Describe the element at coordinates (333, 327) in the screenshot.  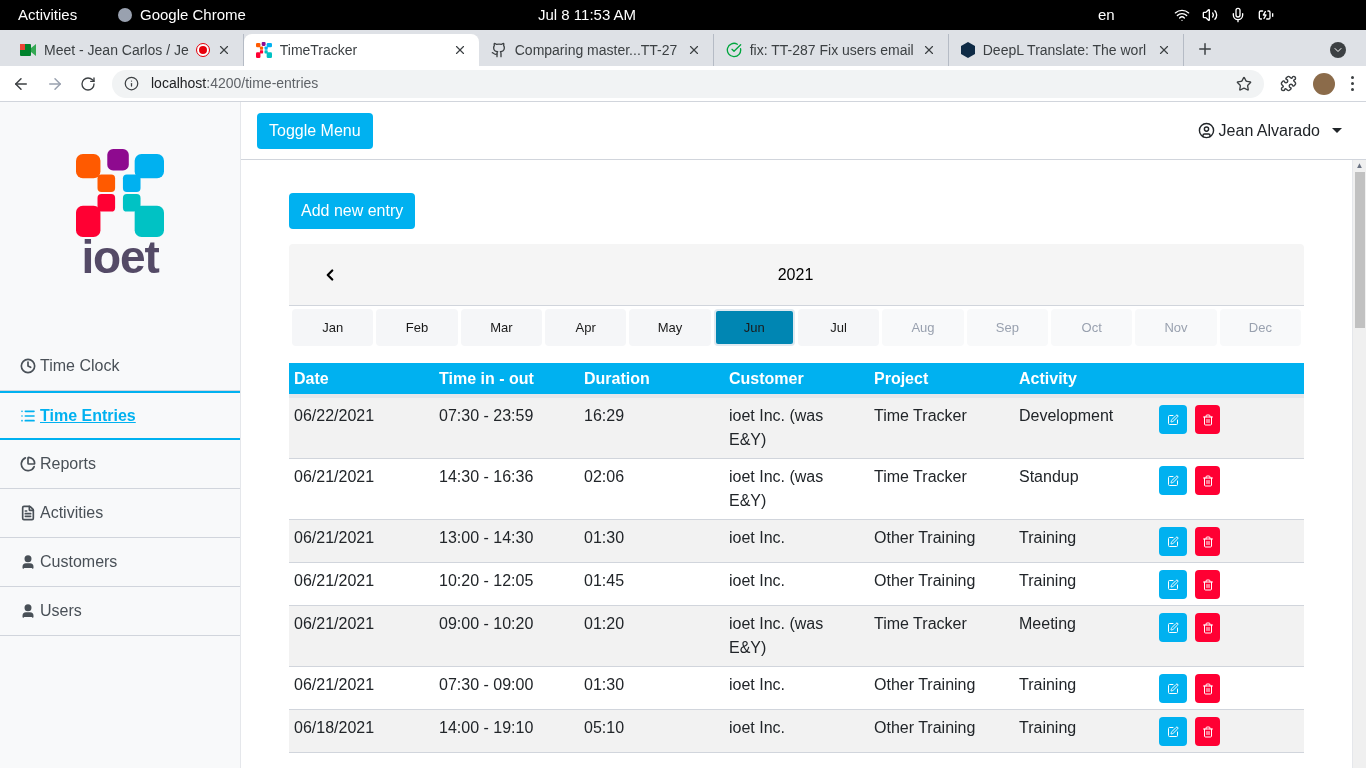
I see `month-button: Jan` at that location.